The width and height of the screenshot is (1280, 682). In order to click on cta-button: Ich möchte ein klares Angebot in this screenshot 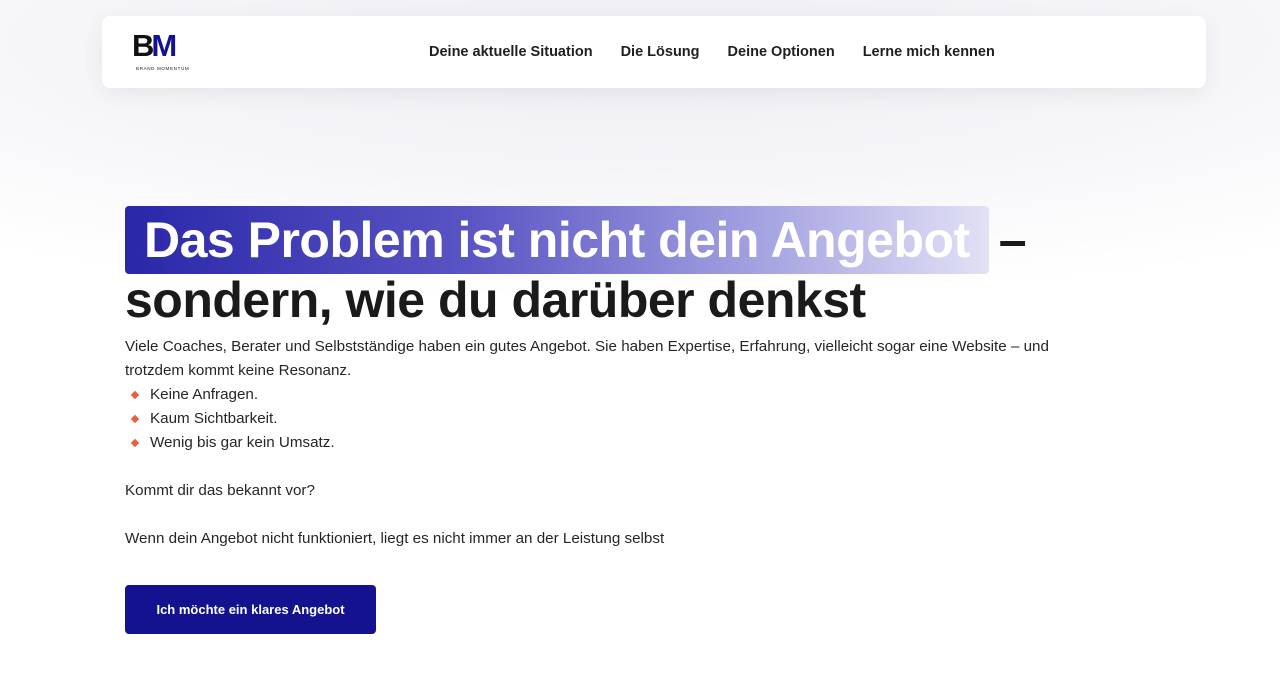, I will do `click(250, 609)`.